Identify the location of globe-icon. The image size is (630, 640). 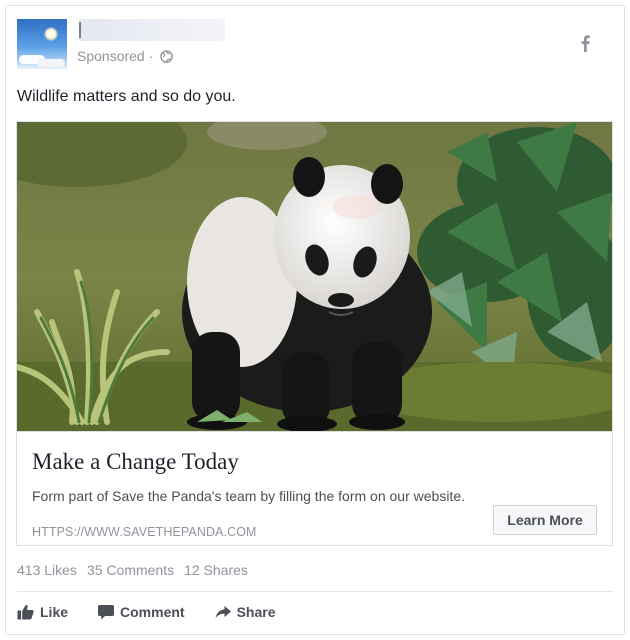
(167, 56).